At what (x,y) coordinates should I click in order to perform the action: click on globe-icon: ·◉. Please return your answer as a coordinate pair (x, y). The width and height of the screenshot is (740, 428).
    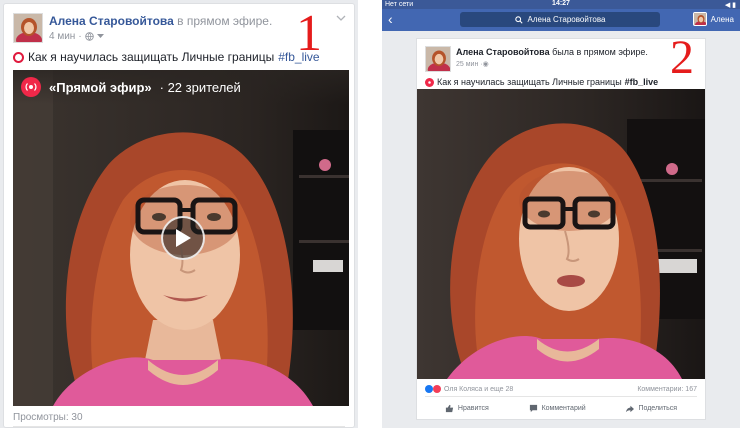
    Looking at the image, I should click on (484, 64).